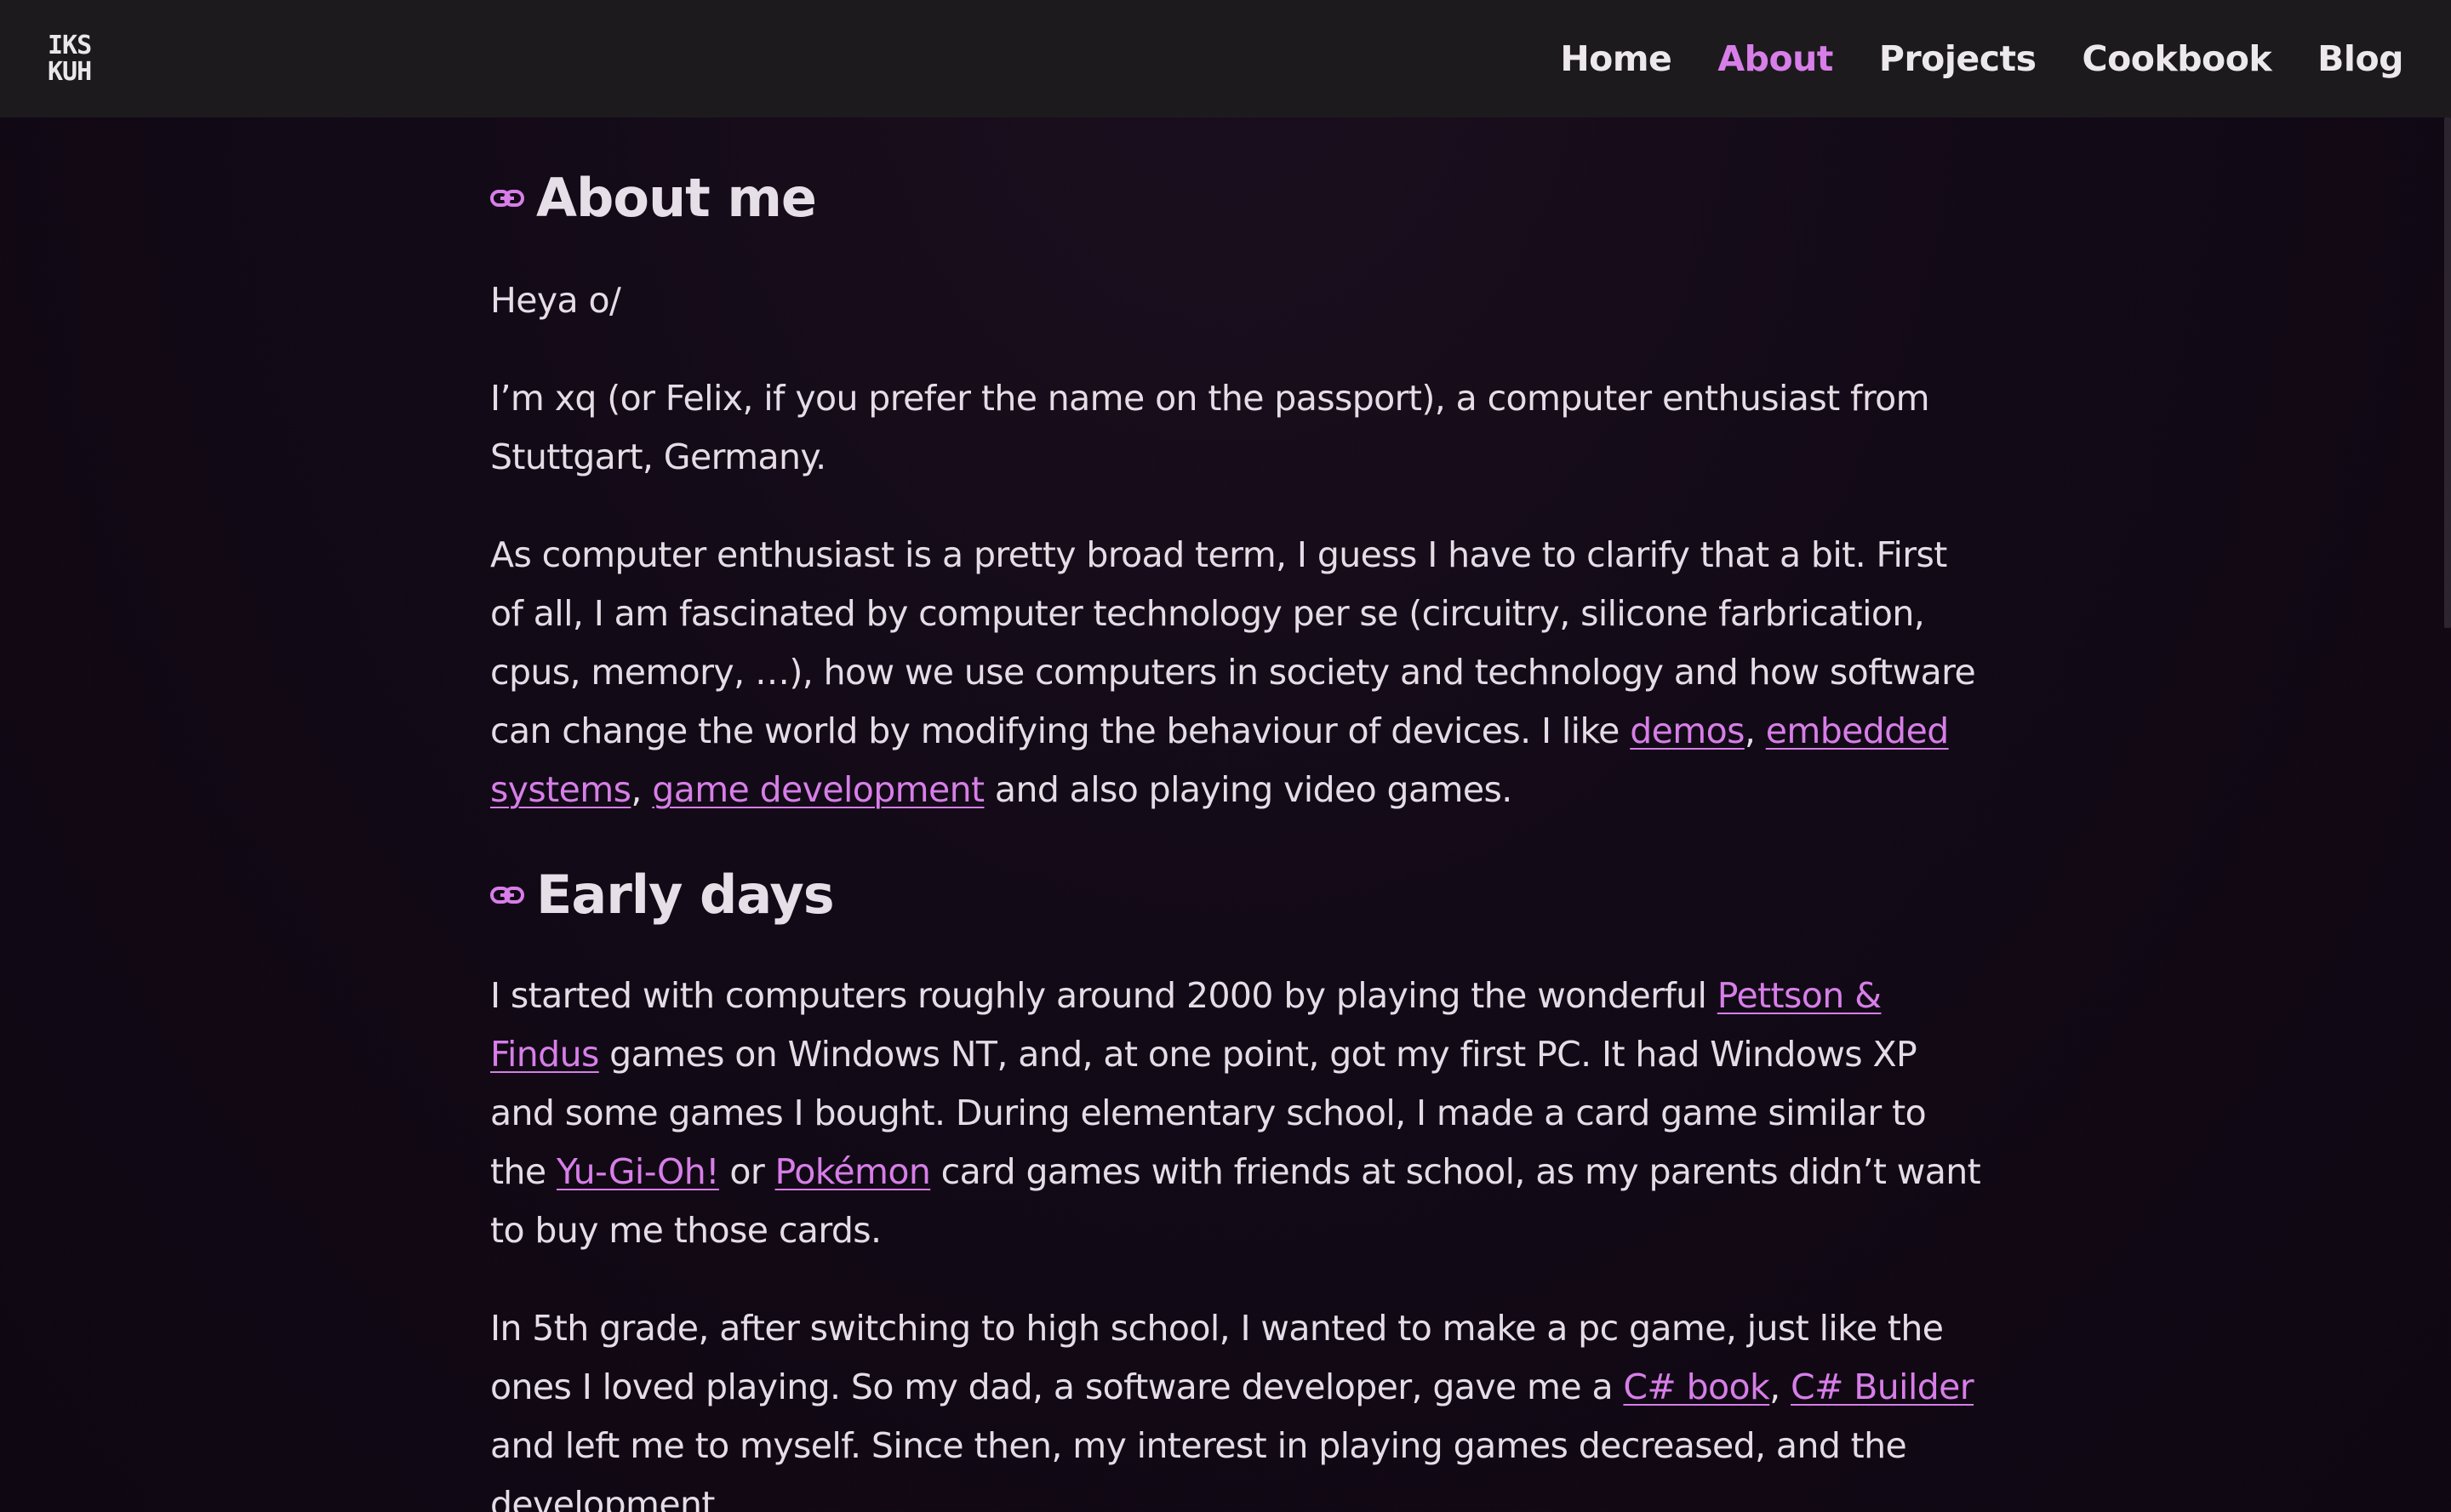 The image size is (2451, 1512). I want to click on interests-text-end: and also playing video games., so click(1248, 789).